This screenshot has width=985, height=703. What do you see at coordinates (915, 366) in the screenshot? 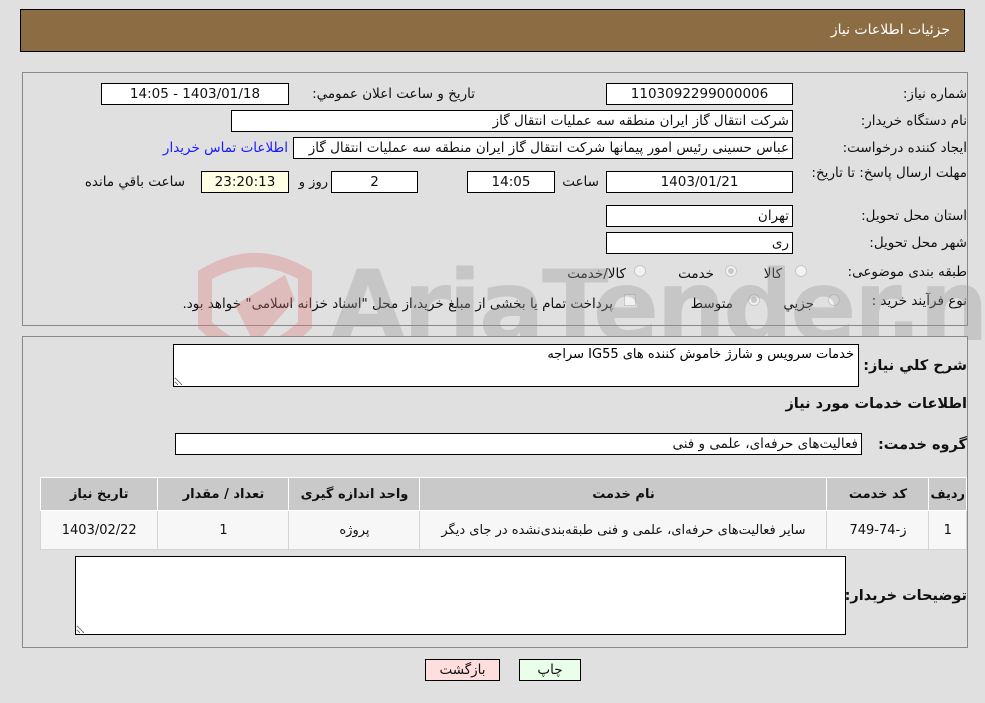
I see `general-desc-label: شرح کلي نياز:` at bounding box center [915, 366].